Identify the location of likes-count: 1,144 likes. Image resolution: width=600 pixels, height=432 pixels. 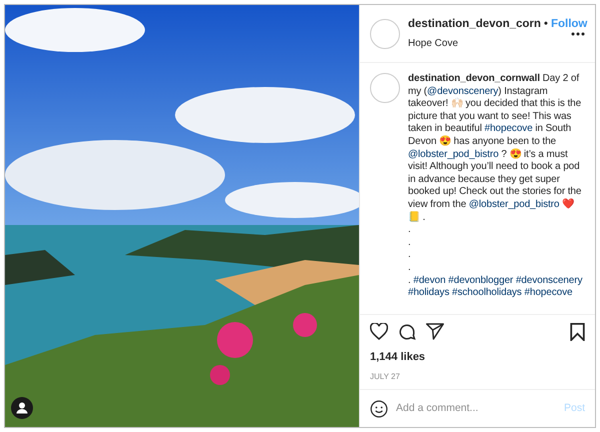
(477, 356).